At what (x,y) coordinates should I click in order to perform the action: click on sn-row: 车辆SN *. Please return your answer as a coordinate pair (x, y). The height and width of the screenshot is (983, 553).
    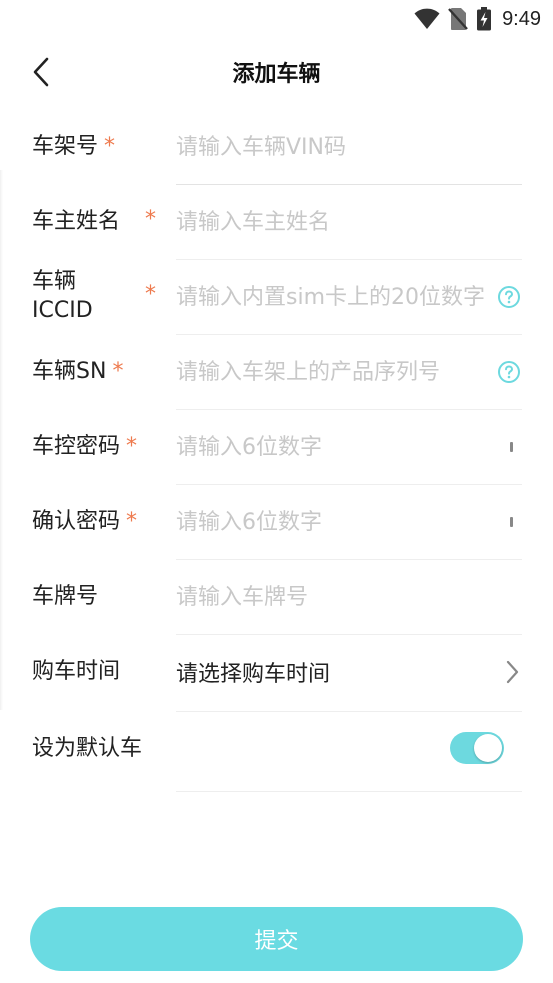
    Looking at the image, I should click on (276, 372).